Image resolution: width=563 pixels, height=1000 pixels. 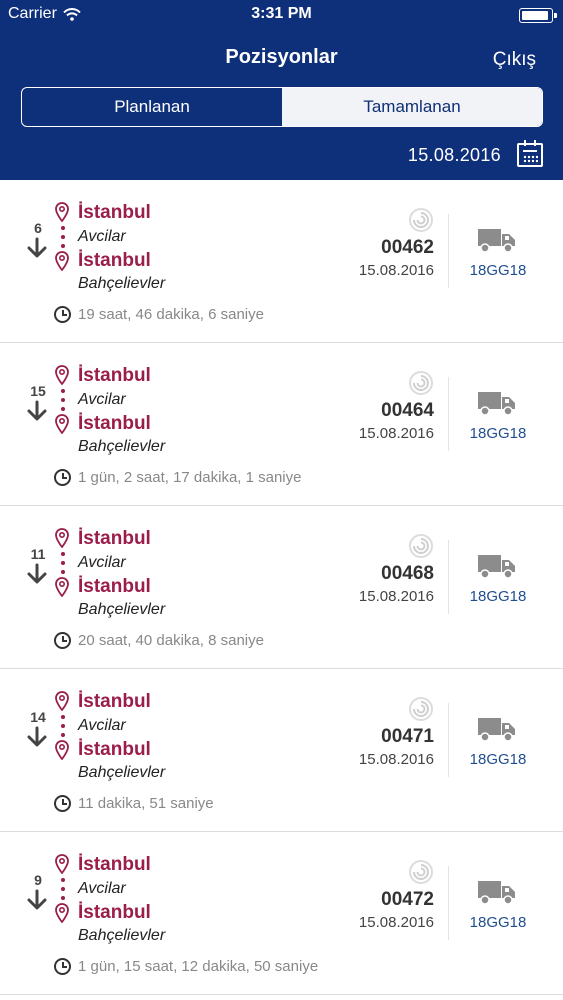 I want to click on sequence-number: 9, so click(x=38, y=880).